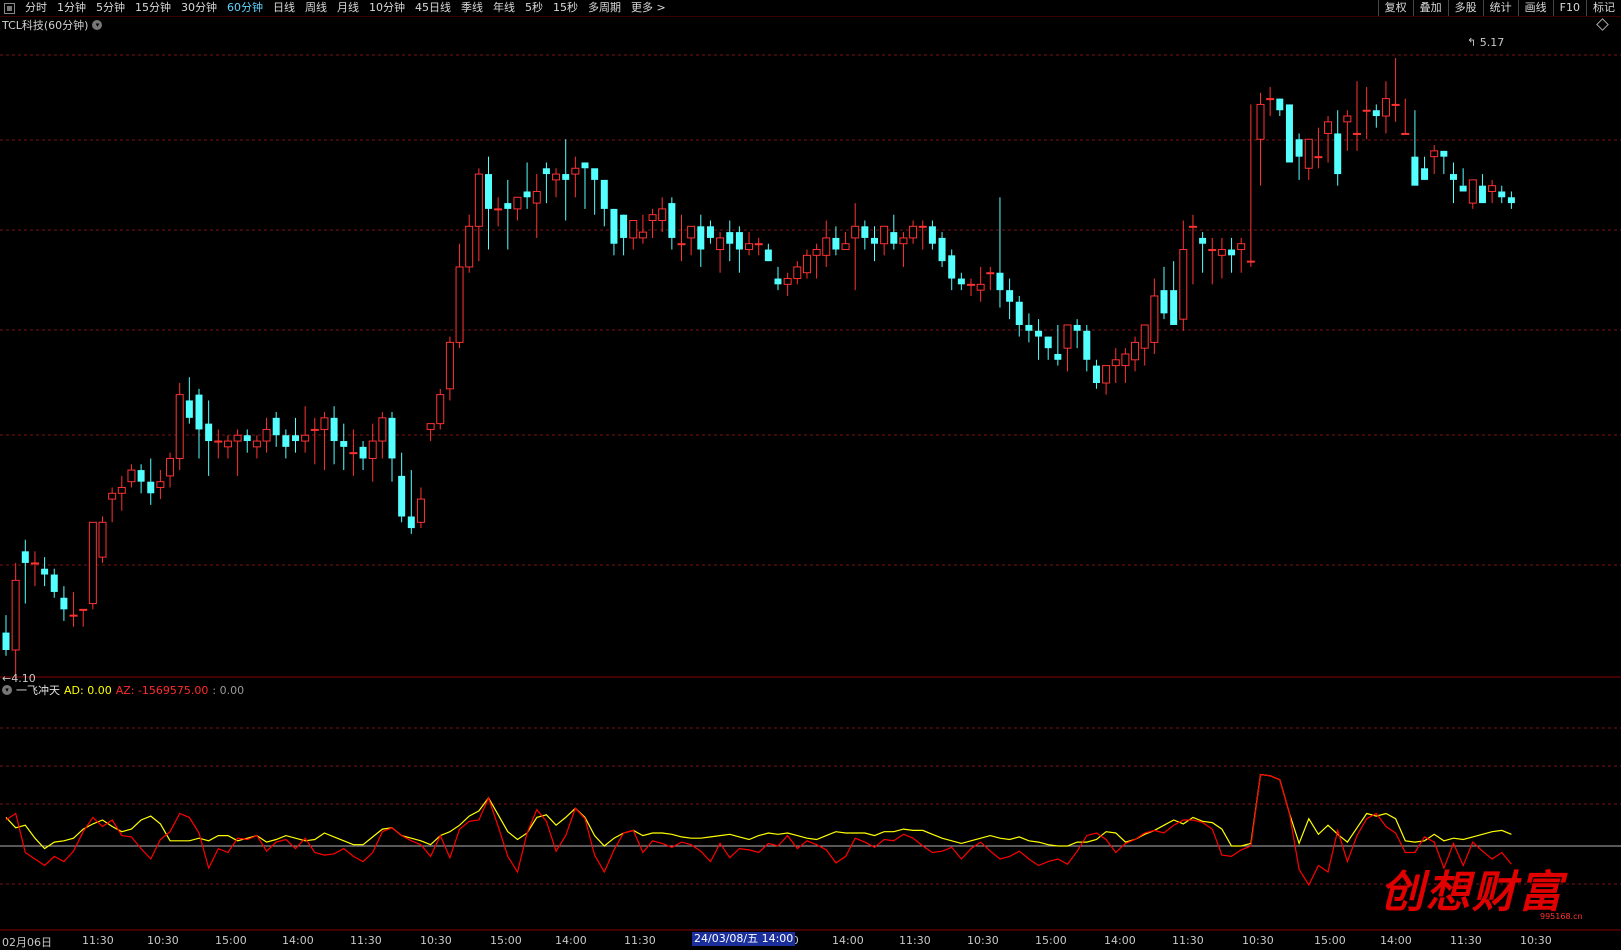 This screenshot has width=1621, height=950. What do you see at coordinates (1602, 24) in the screenshot?
I see `diamond-icon` at bounding box center [1602, 24].